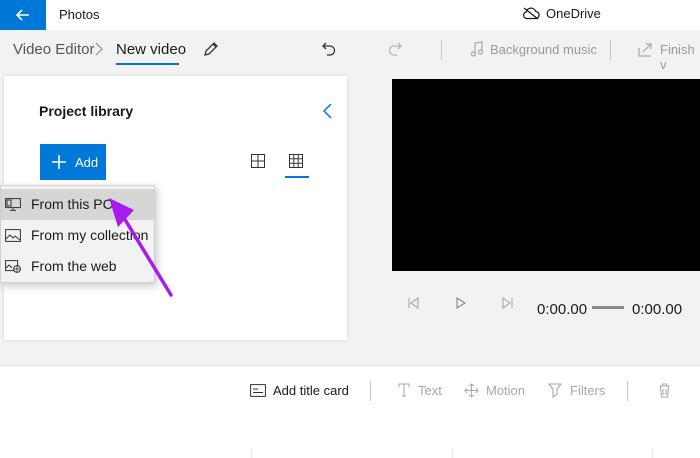  I want to click on breadcrumb-new-video: New video, so click(151, 49).